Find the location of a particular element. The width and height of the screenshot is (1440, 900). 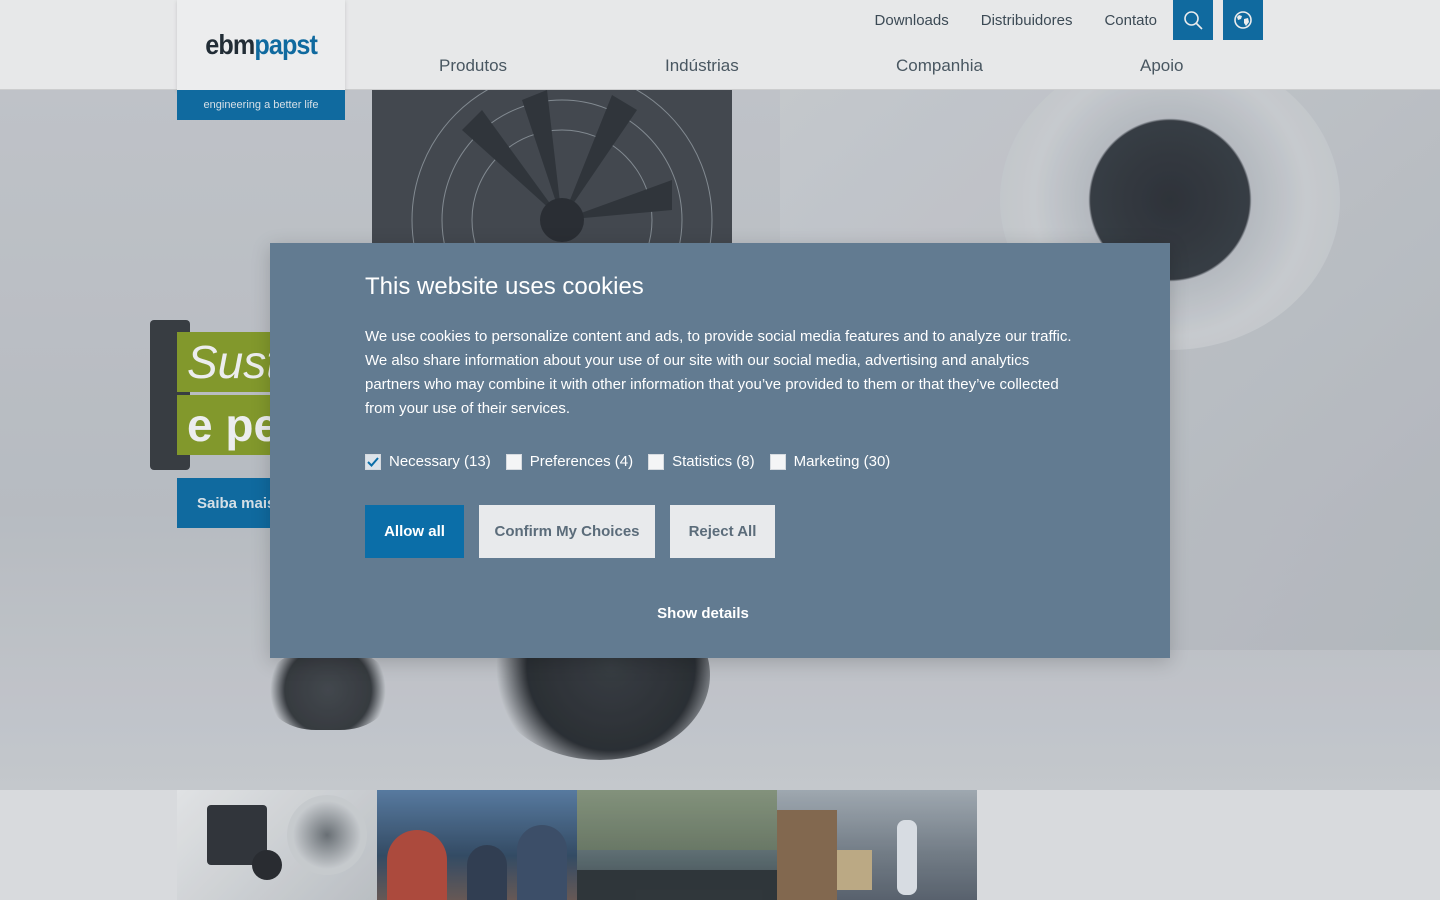

consent-statistics: Statistics (8) is located at coordinates (701, 461).